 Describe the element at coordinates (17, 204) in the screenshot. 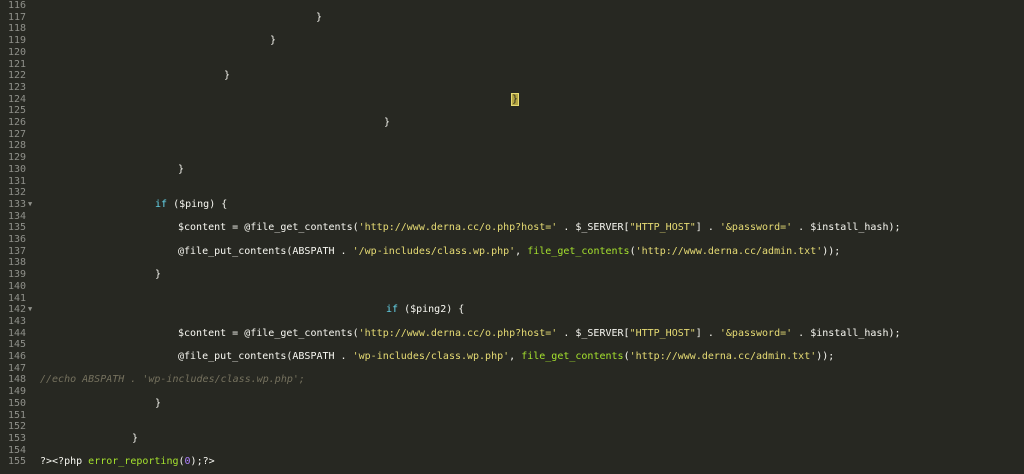

I see `line-number: 133` at that location.